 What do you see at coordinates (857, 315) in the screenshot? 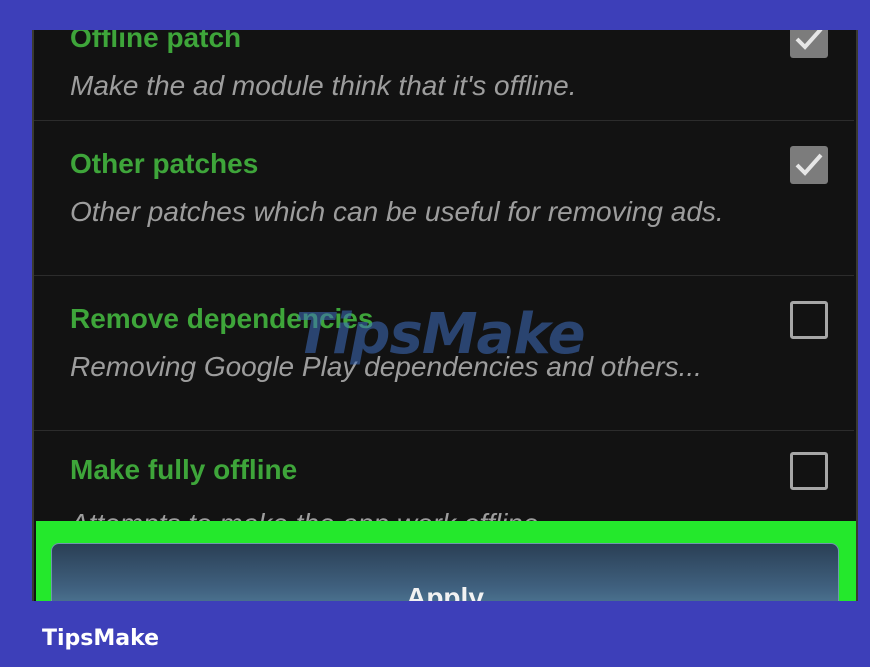
I see `panel-right-border` at bounding box center [857, 315].